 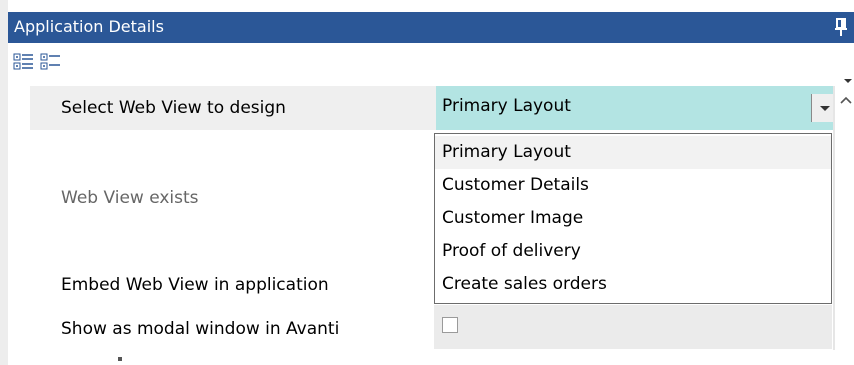 What do you see at coordinates (633, 185) in the screenshot?
I see `dropdown-option: Customer Details` at bounding box center [633, 185].